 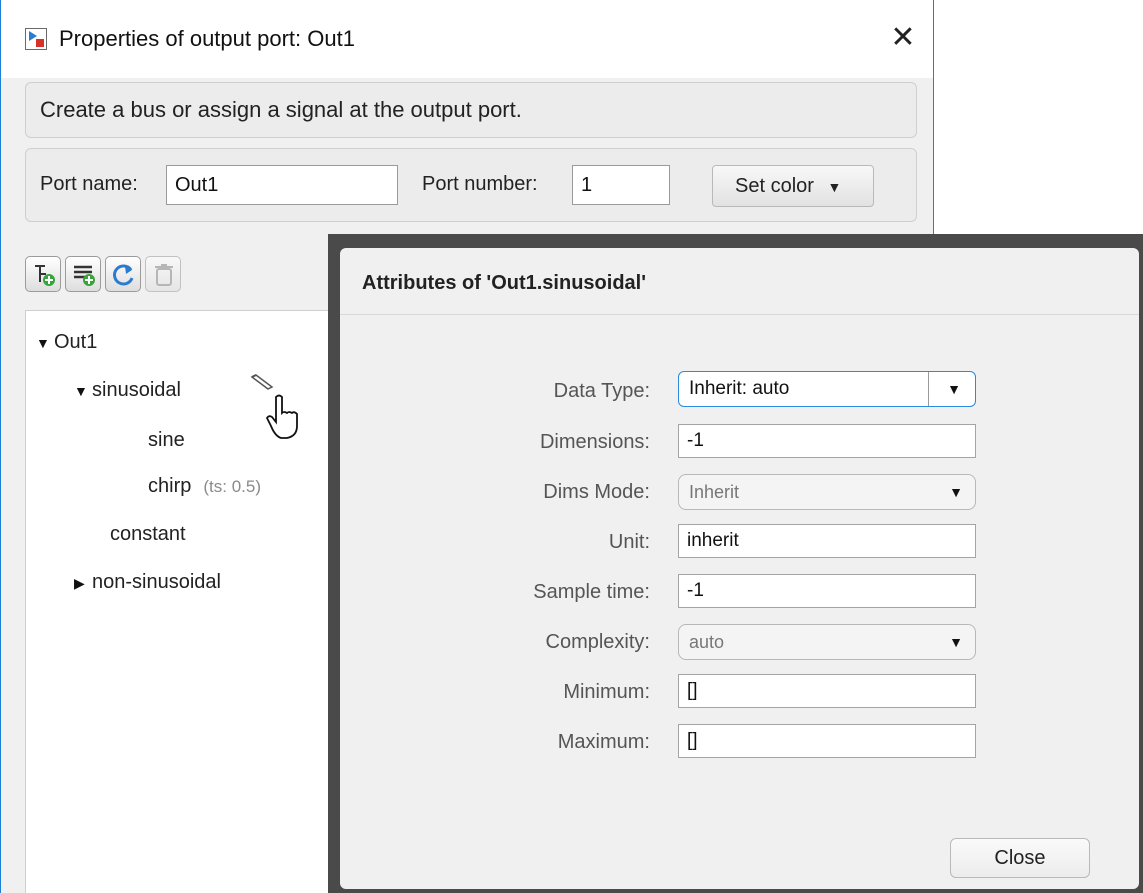 I want to click on delete-button, so click(x=163, y=274).